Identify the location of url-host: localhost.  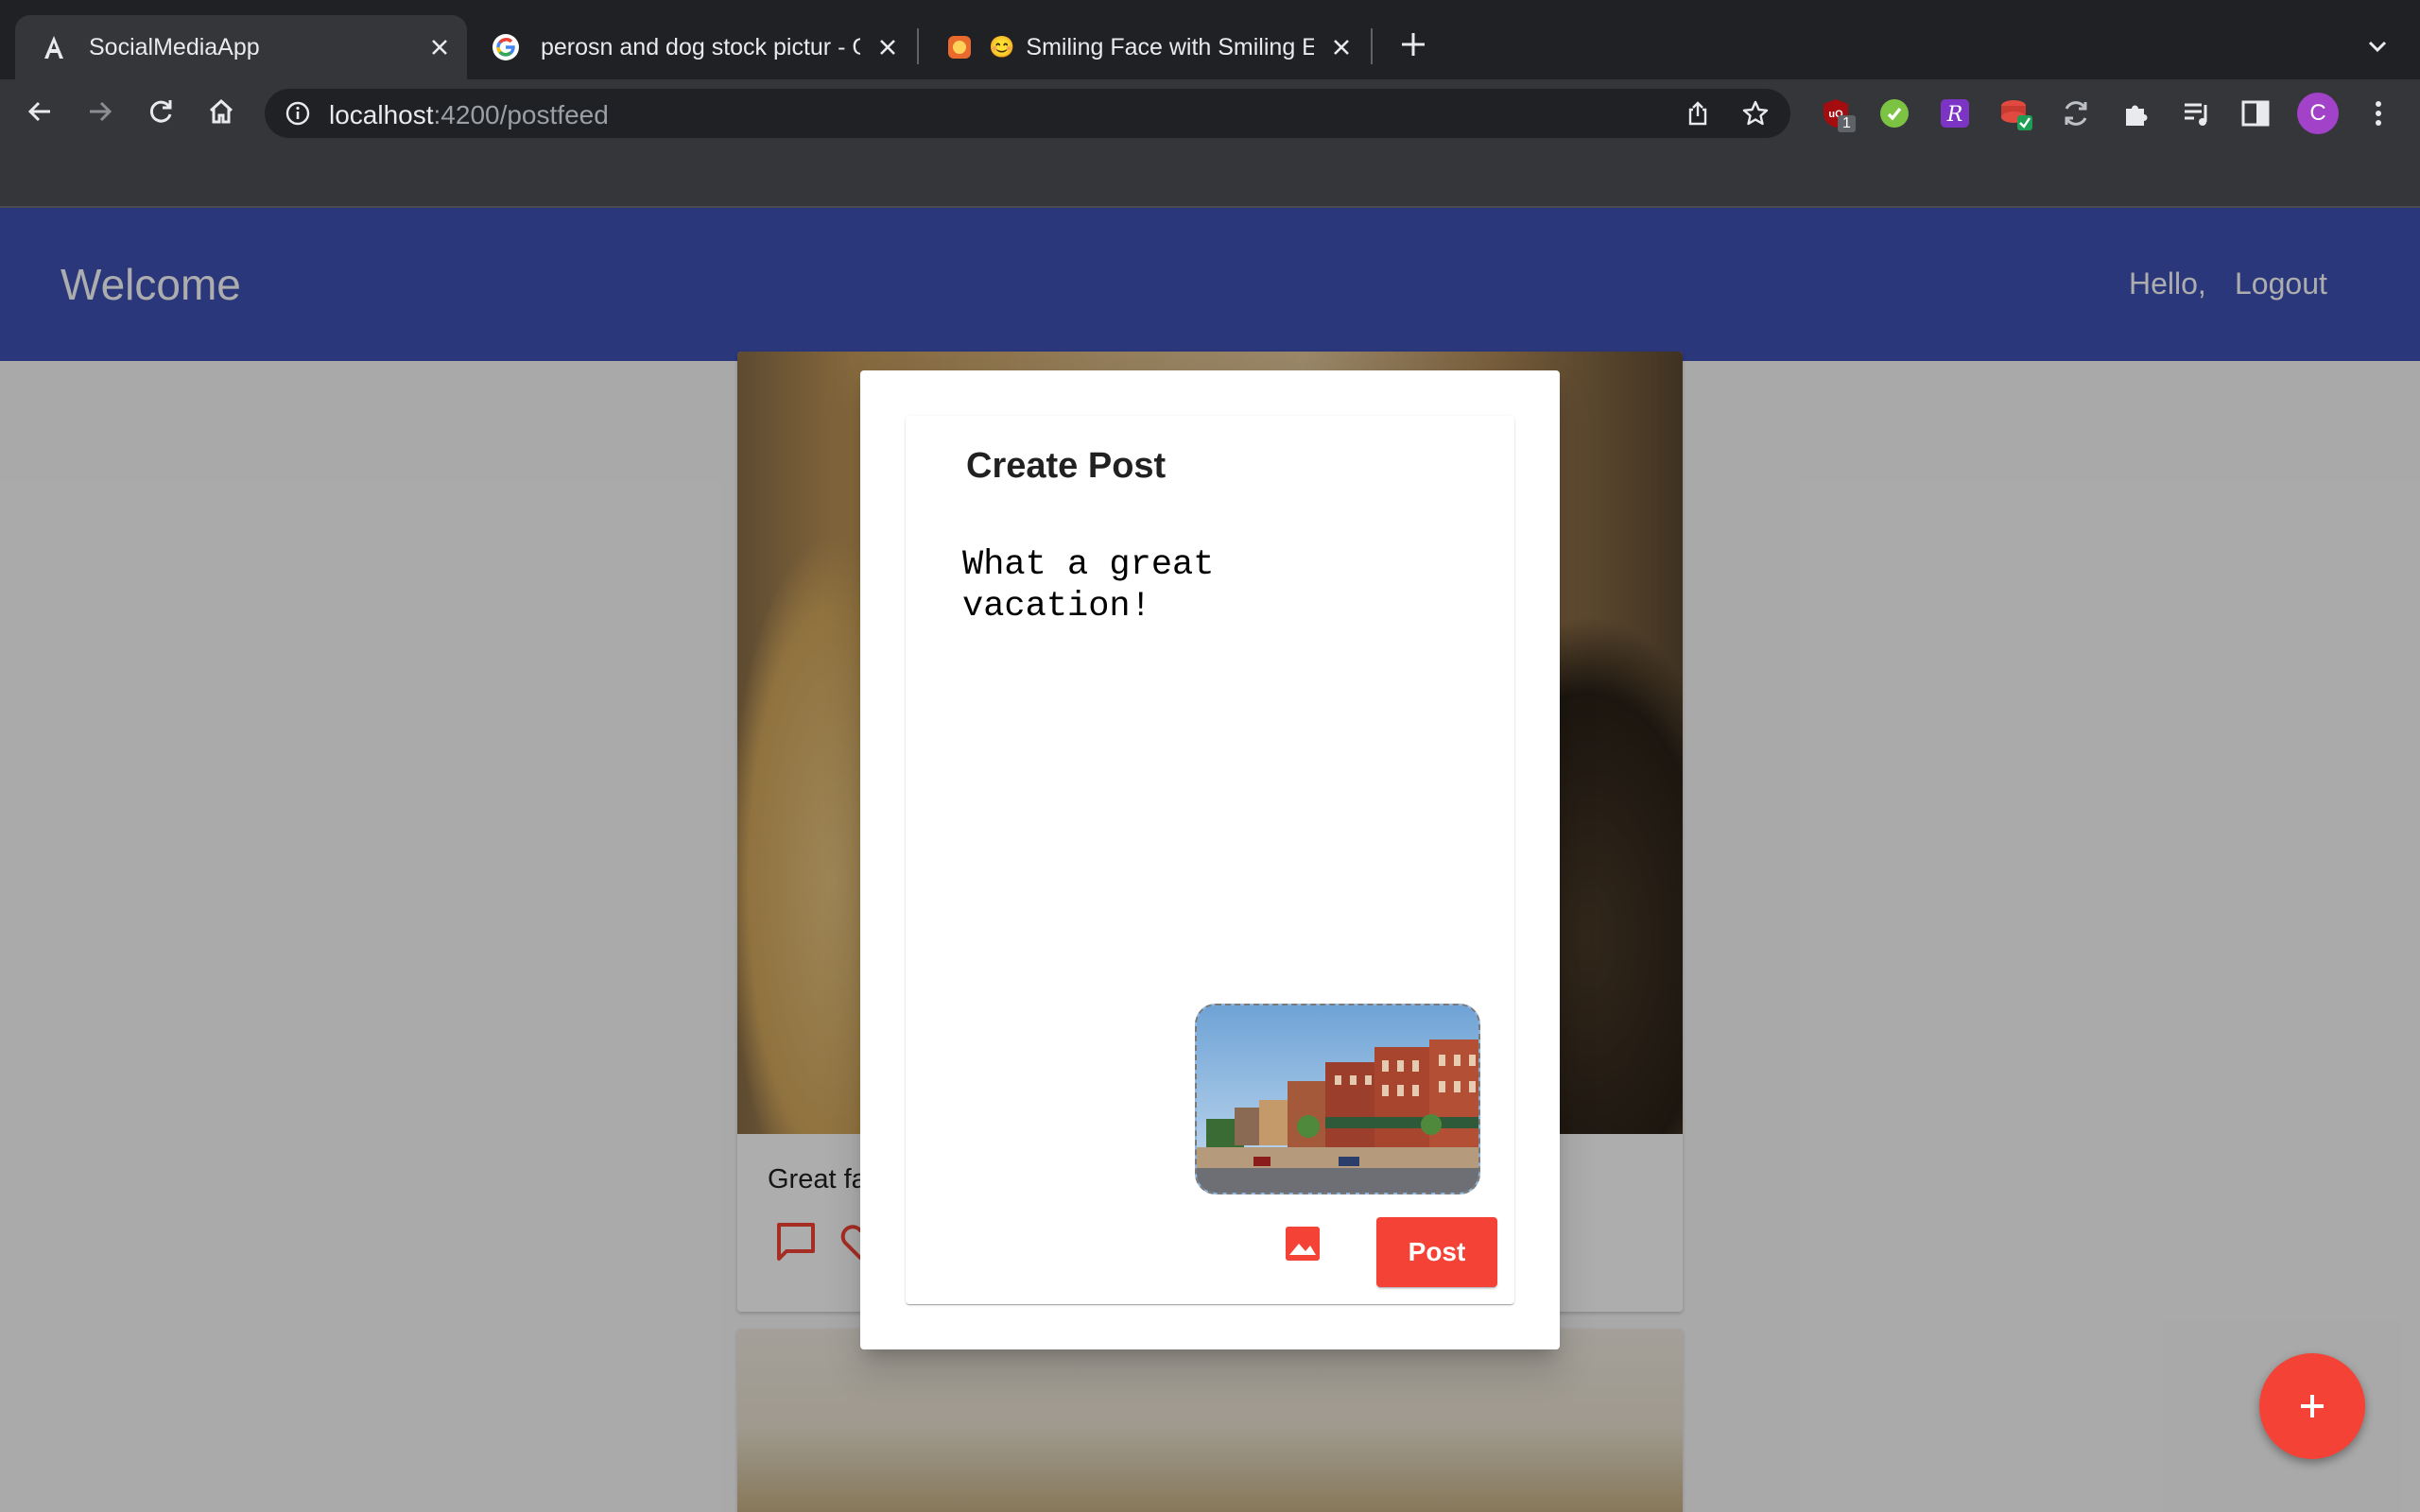
(382, 114).